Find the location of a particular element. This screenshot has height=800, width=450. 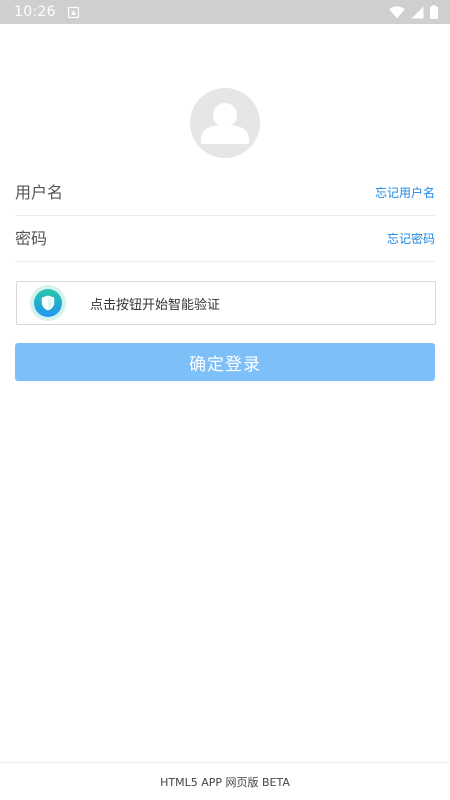

avatar is located at coordinates (225, 123).